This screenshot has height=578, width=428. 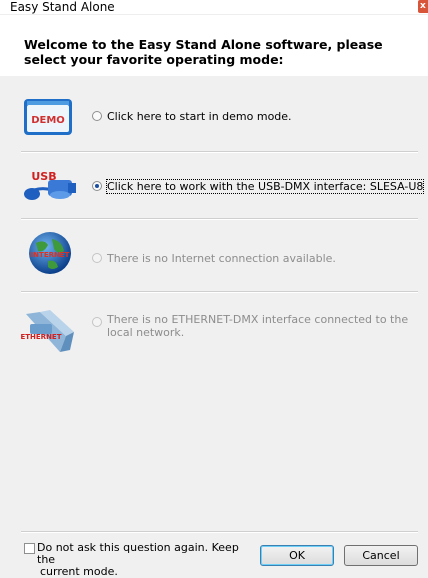 I want to click on demo-icon-text: DEMO, so click(x=48, y=120).